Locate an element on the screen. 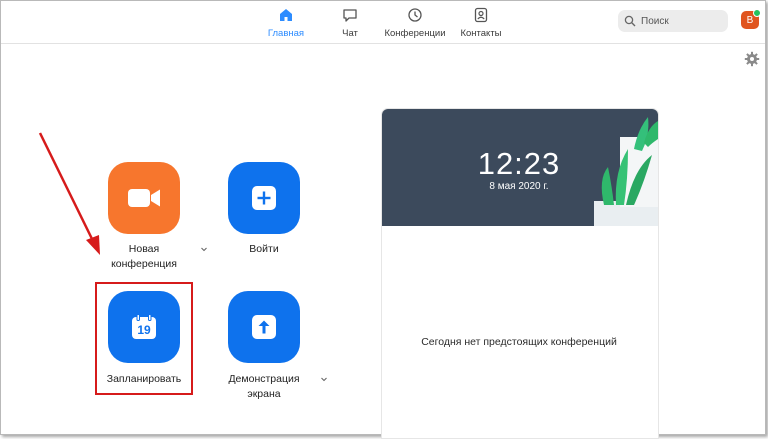  tab-meetings-label: Конференции is located at coordinates (415, 33).